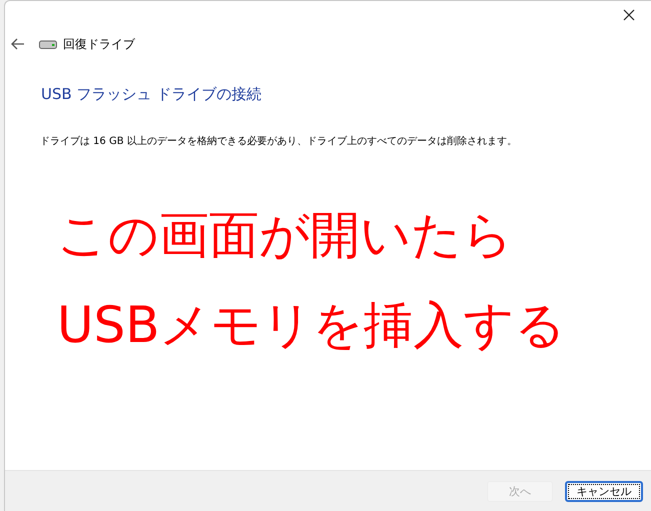  Describe the element at coordinates (279, 141) in the screenshot. I see `description: ドライブは 16 GB 以上のデータを格納できる必要があり、ドライブ上のすべてのデータは削除されます。` at that location.